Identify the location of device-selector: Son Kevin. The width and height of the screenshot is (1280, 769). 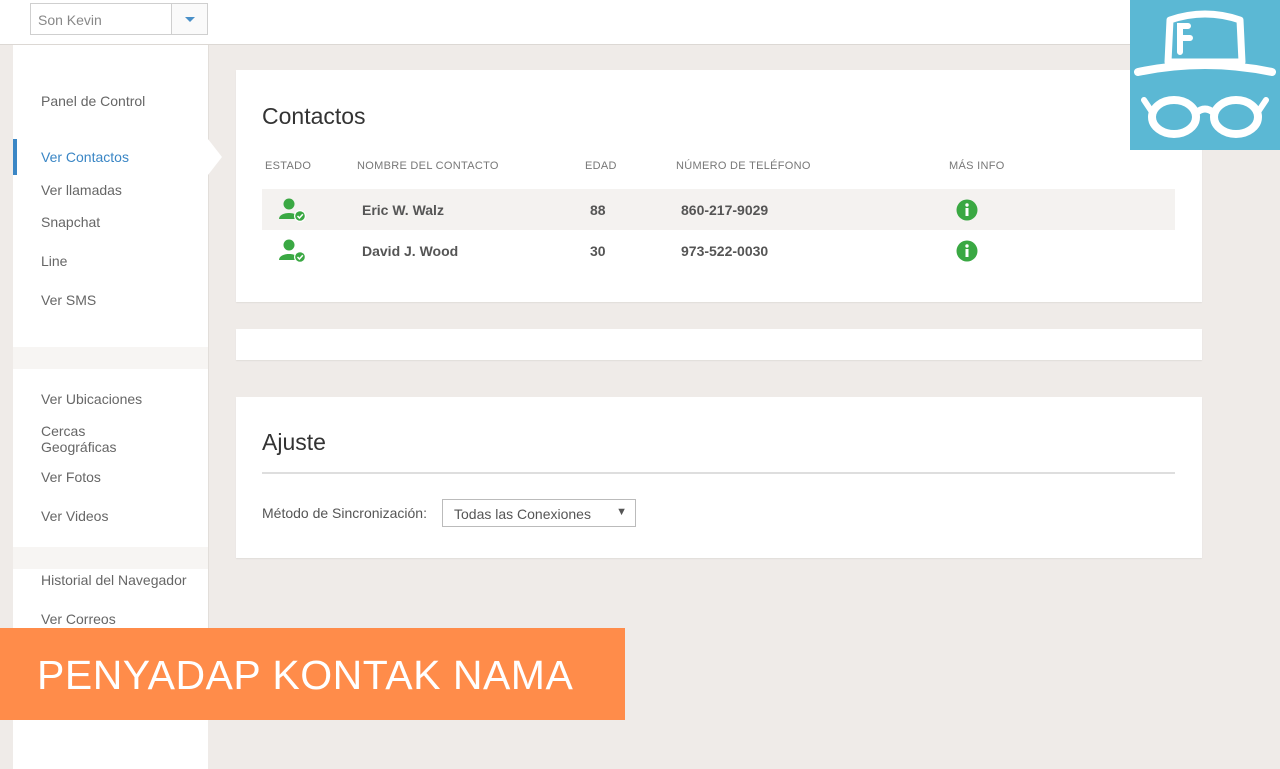
(119, 19).